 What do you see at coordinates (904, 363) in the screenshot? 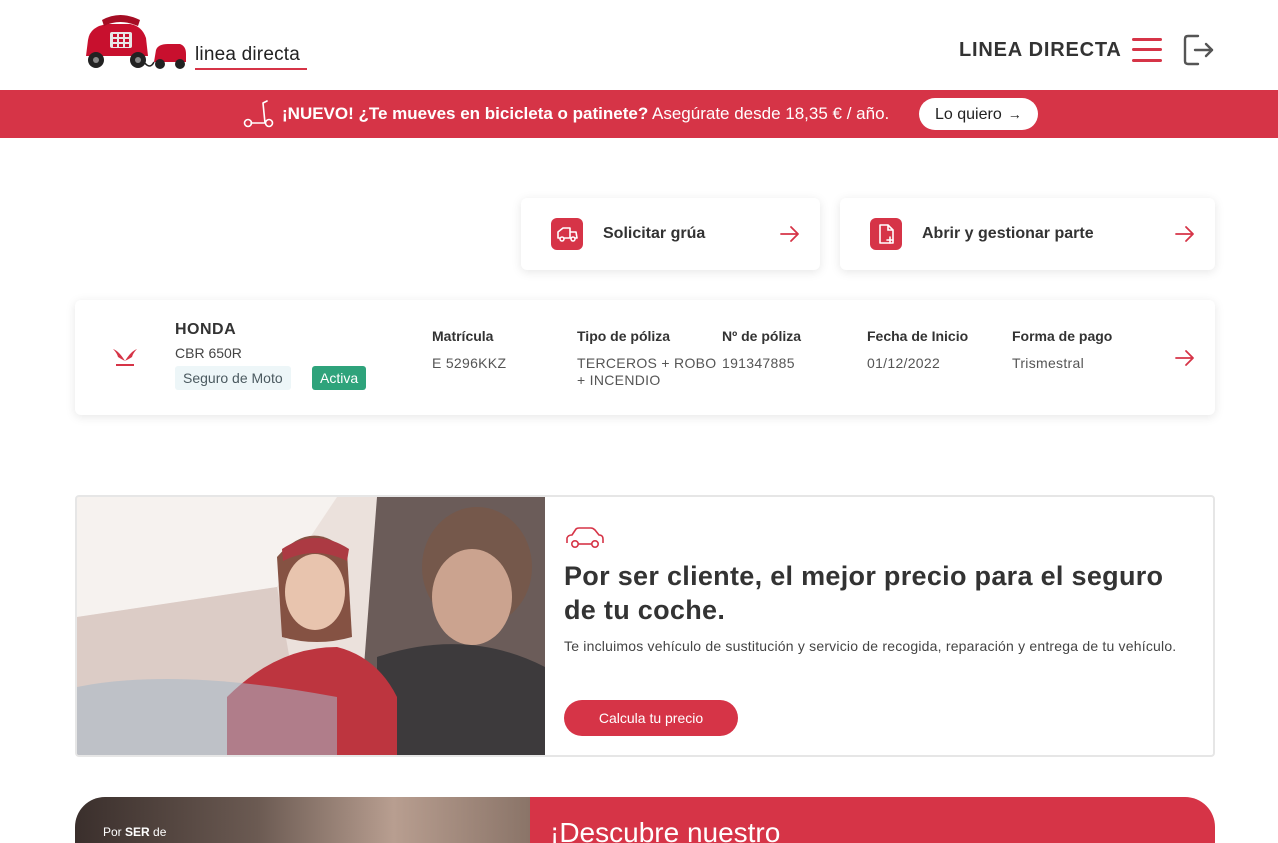
I see `start-date-value: 01/12/2022` at bounding box center [904, 363].